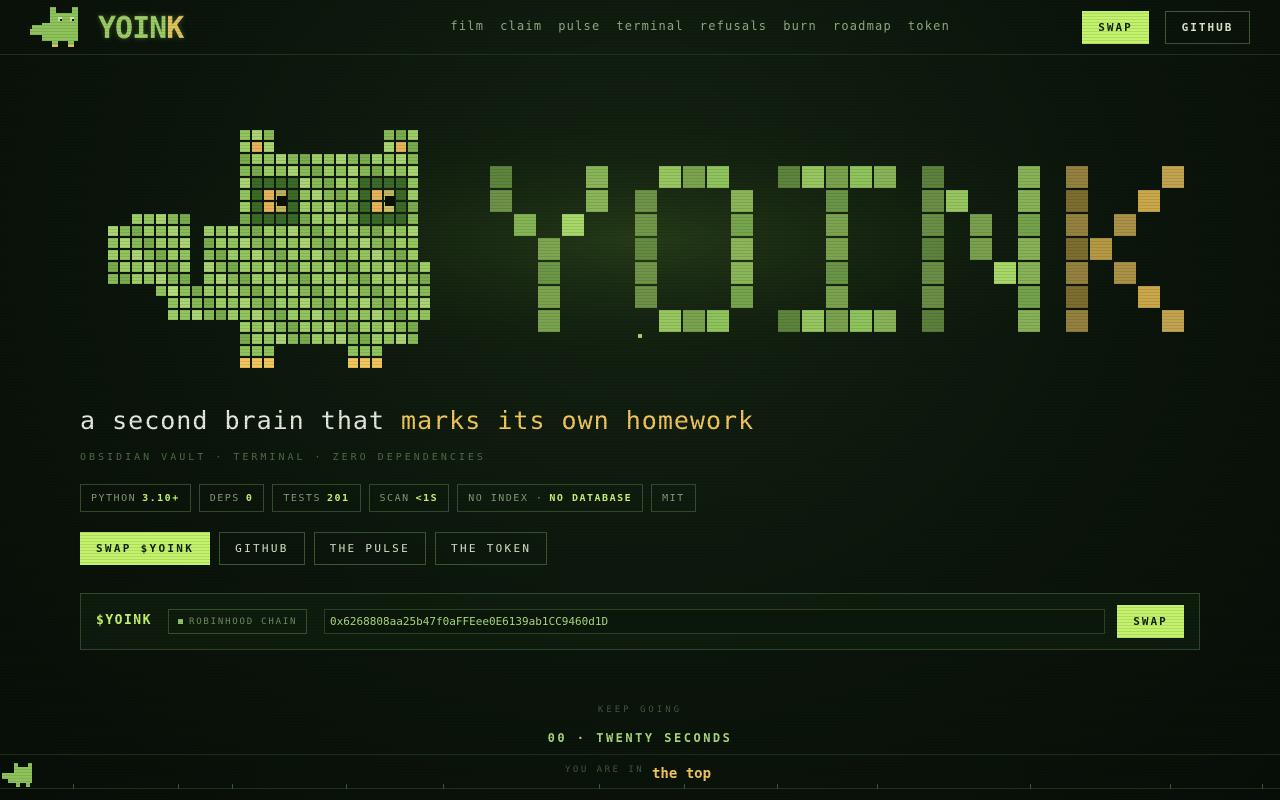  What do you see at coordinates (467, 26) in the screenshot?
I see `nav-link-film: film` at bounding box center [467, 26].